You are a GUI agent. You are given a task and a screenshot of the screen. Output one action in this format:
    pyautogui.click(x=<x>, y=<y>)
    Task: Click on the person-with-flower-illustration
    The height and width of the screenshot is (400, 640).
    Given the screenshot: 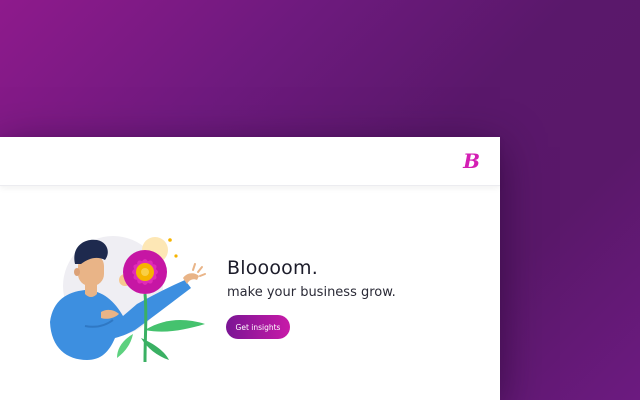 What is the action you would take?
    pyautogui.click(x=128, y=299)
    